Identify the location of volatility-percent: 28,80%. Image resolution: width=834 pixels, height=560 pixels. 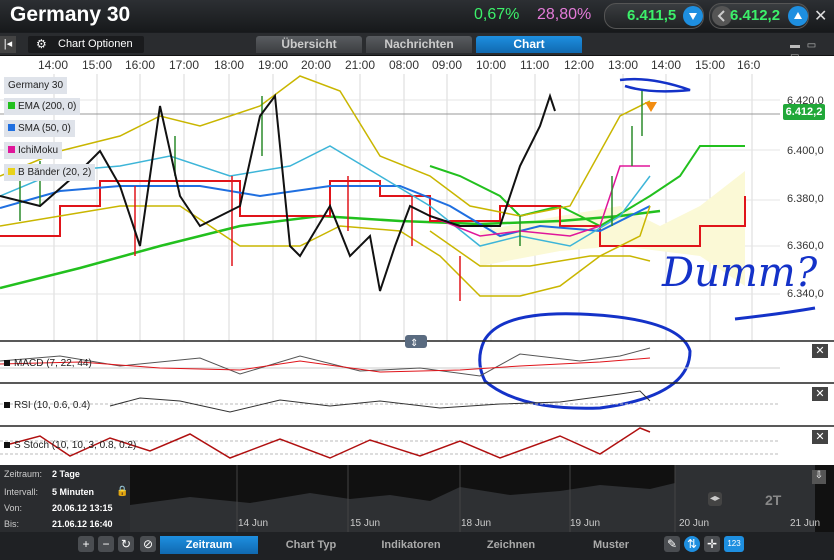
(564, 14).